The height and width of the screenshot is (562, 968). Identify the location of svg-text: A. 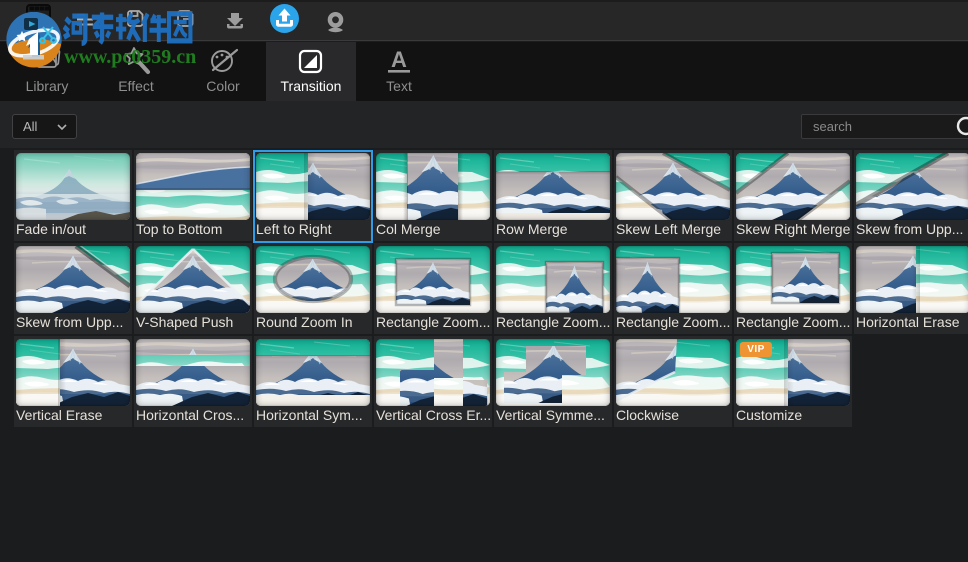
(399, 59).